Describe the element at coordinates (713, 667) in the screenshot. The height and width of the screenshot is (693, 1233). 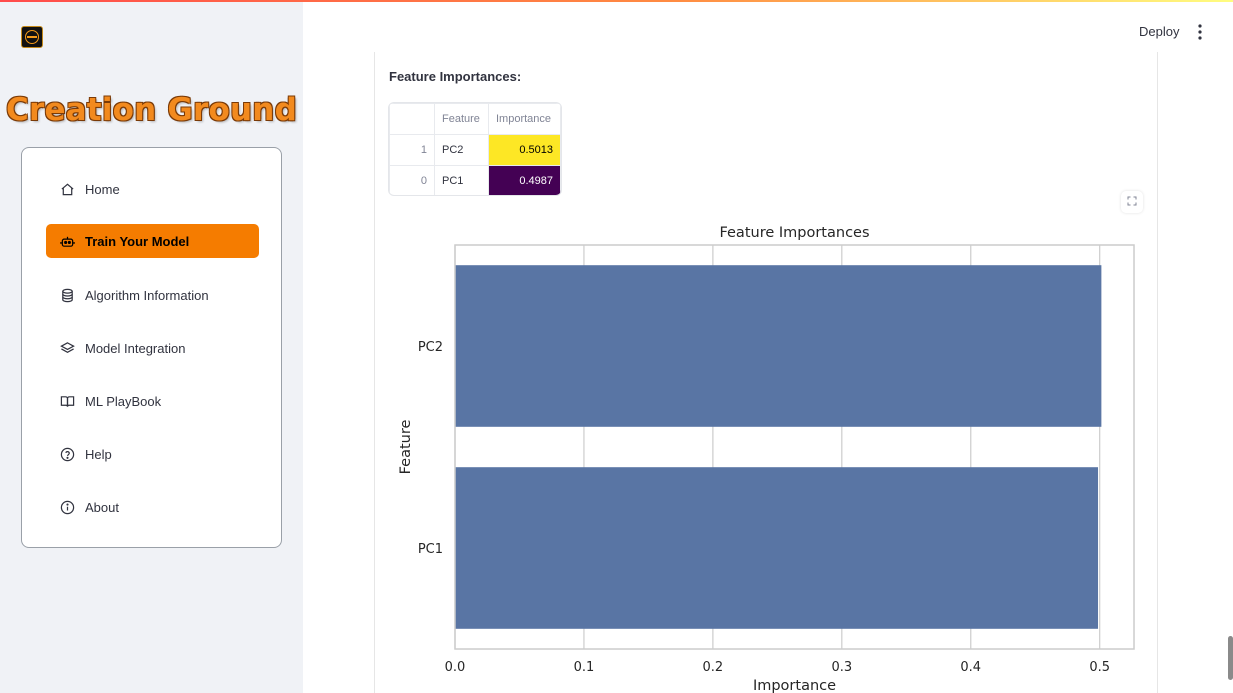
I see `x-tick-label: 0.2` at that location.